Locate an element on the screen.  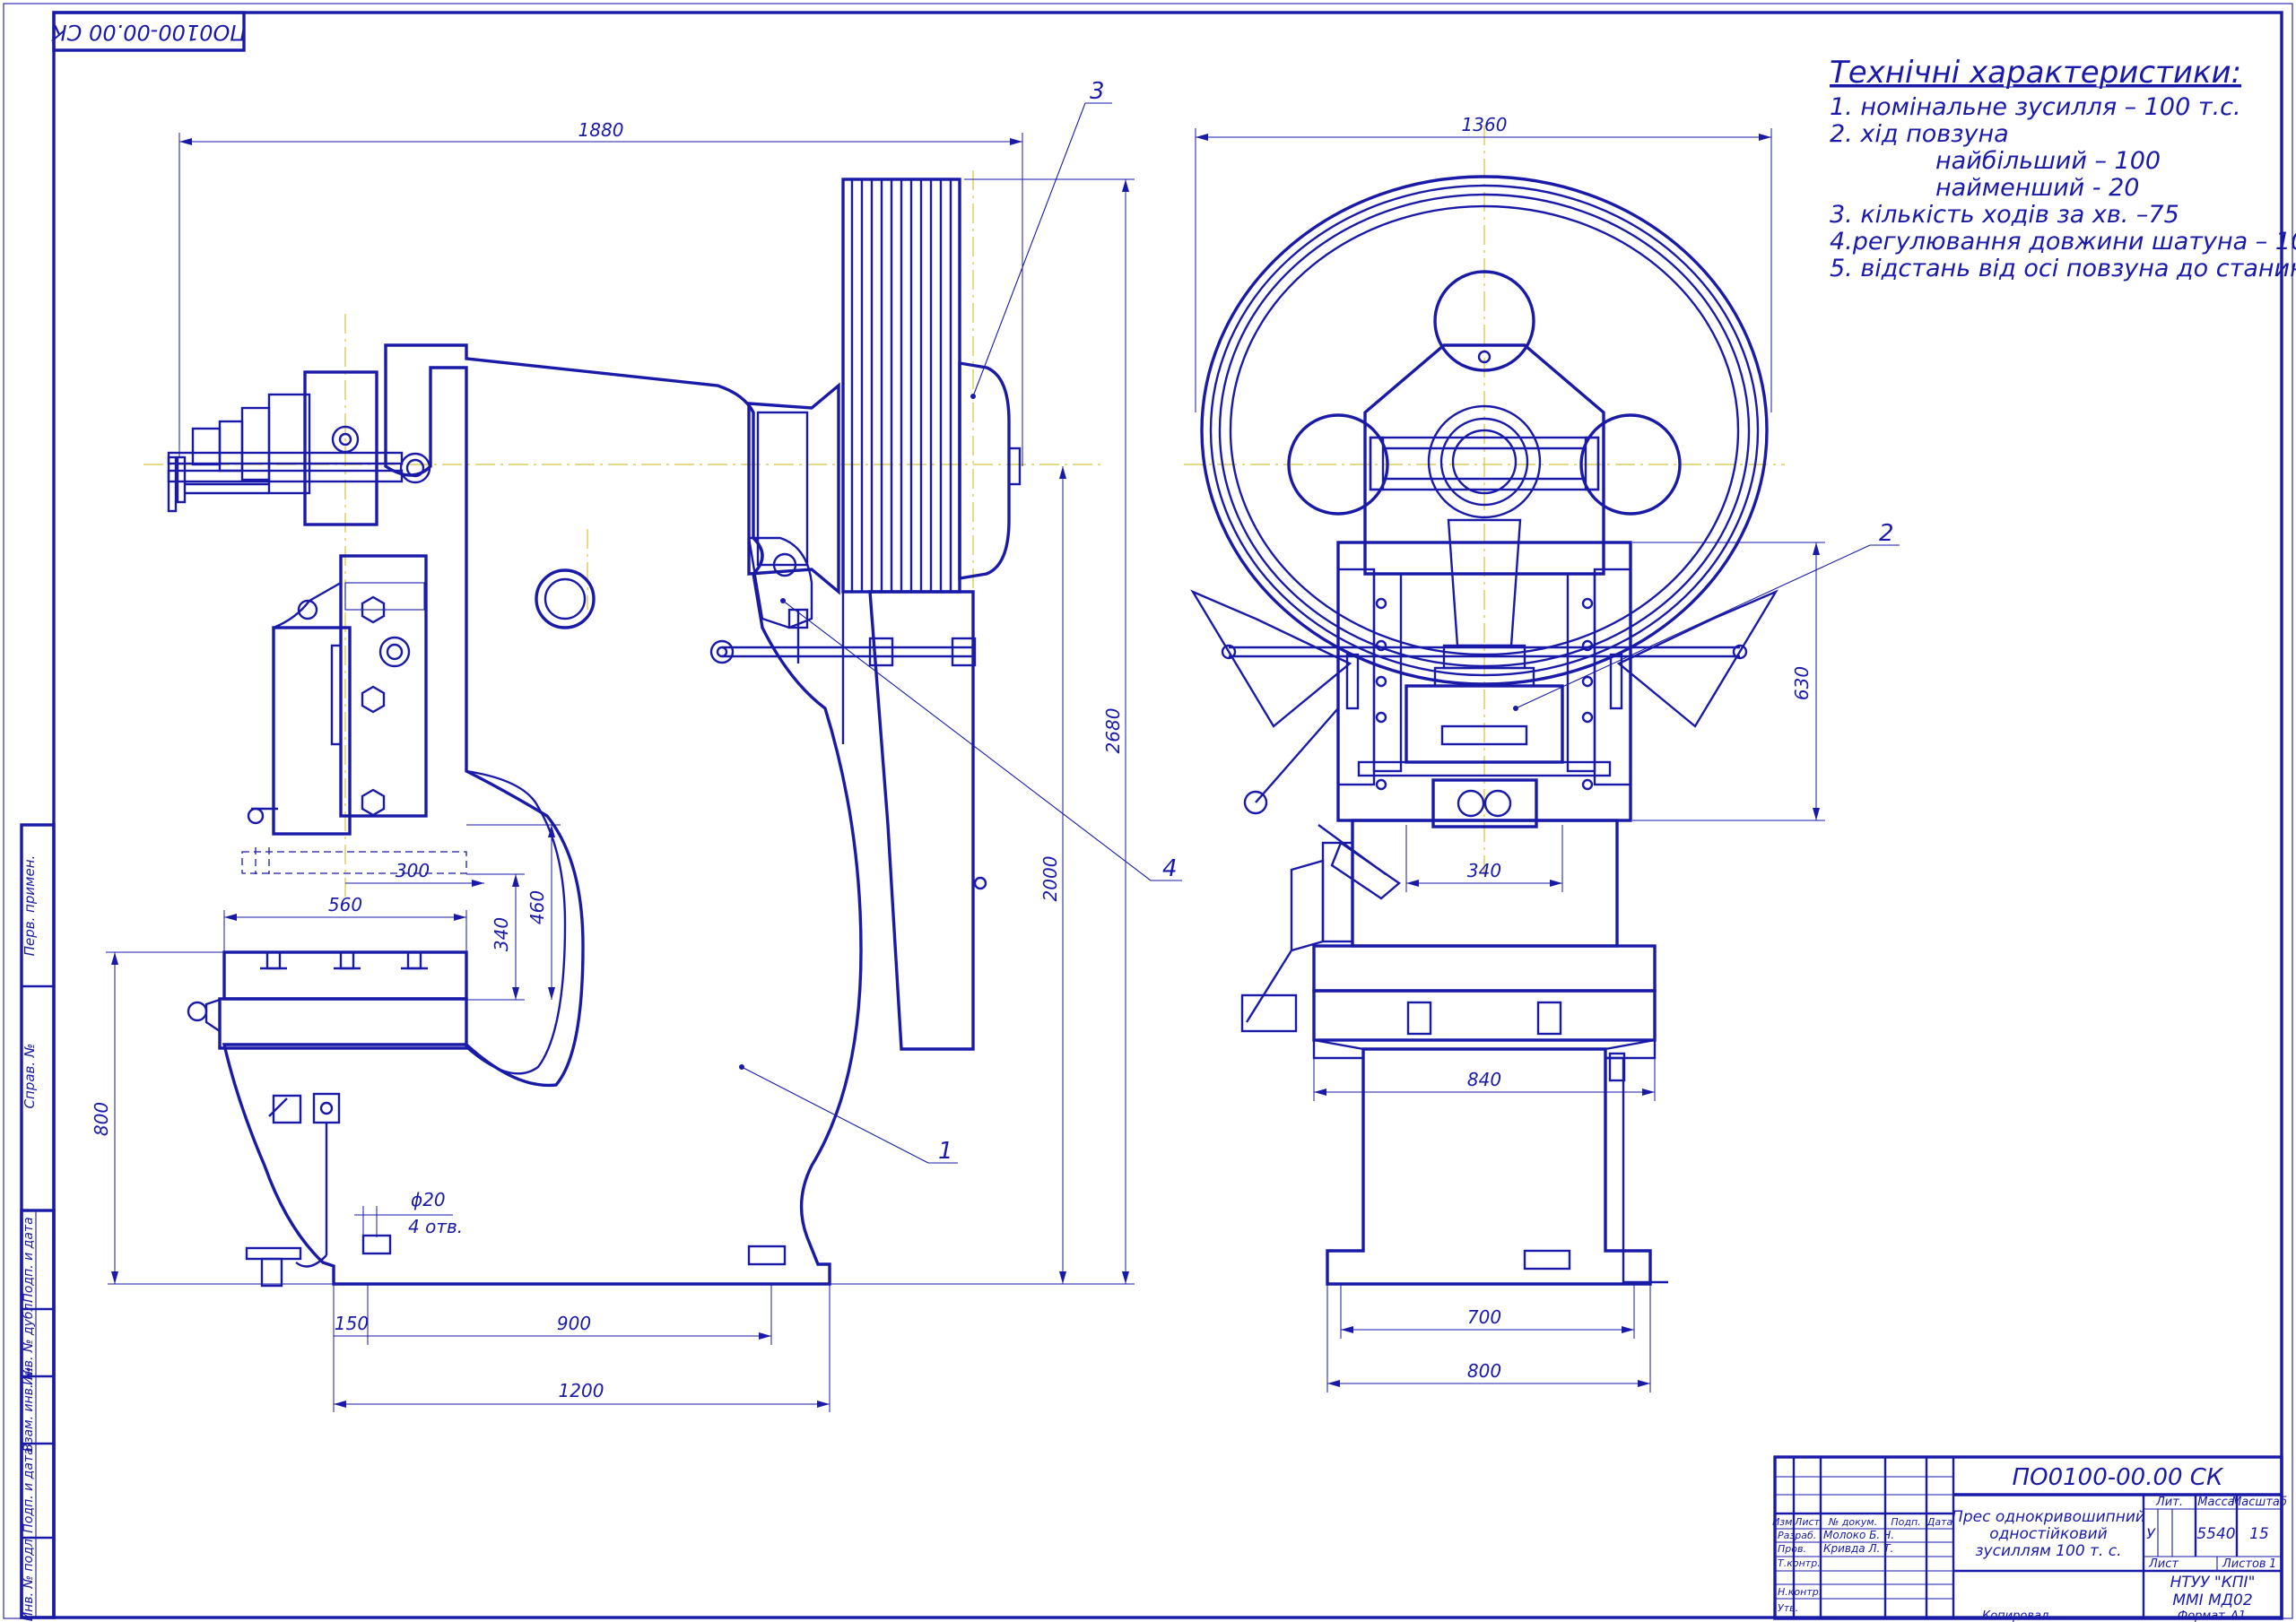
scale-value: 15 is located at coordinates (2259, 1534).